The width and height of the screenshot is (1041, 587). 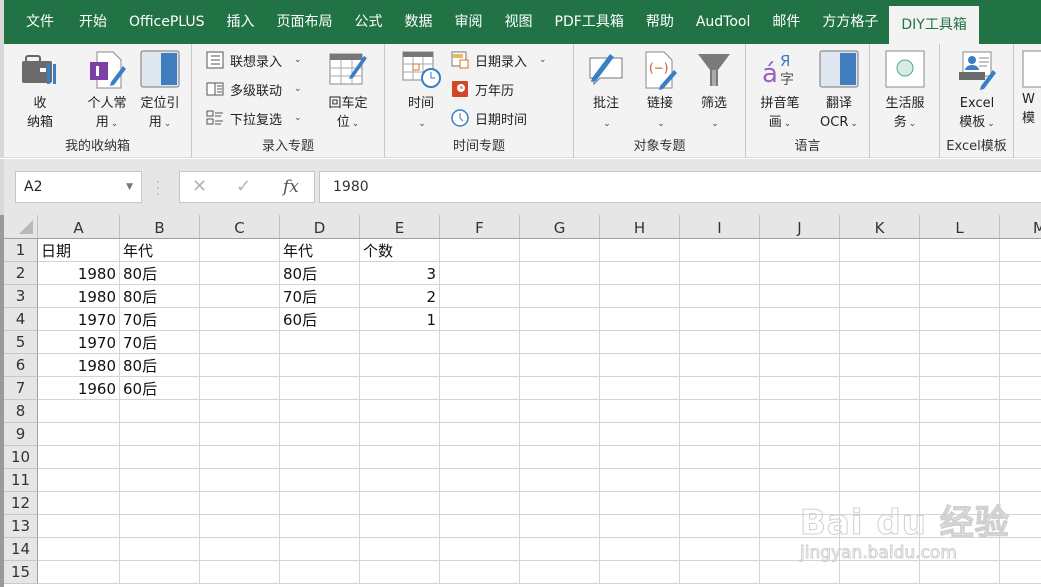 What do you see at coordinates (800, 365) in the screenshot?
I see `cell-J6` at bounding box center [800, 365].